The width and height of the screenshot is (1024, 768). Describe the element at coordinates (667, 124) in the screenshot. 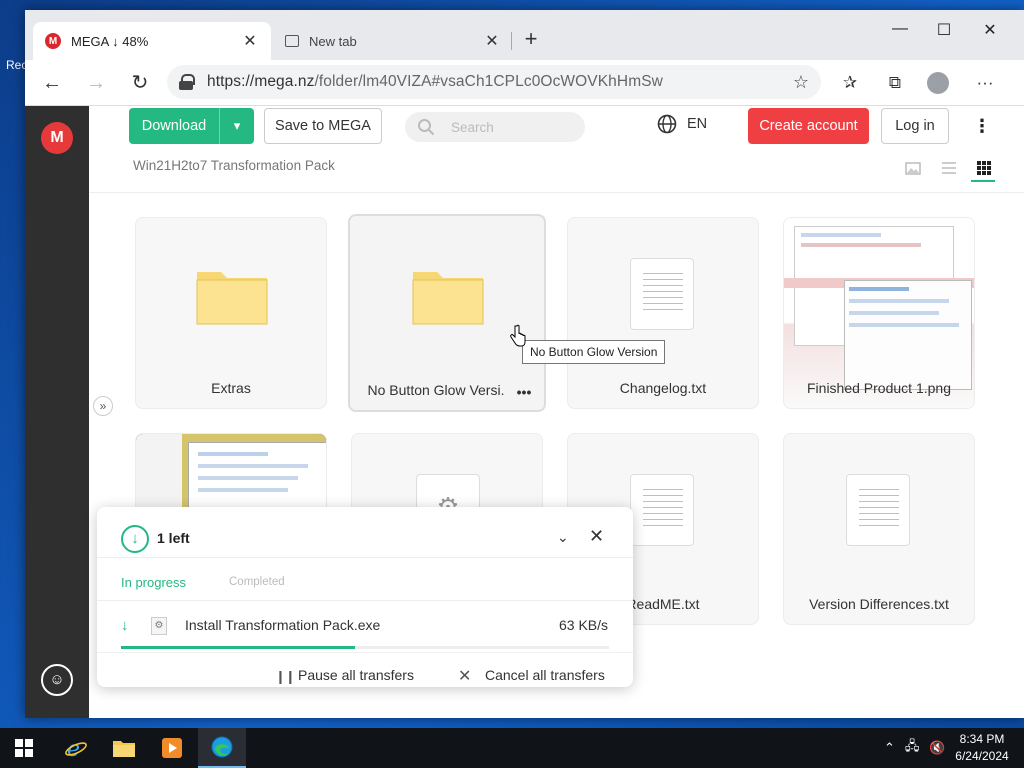

I see `globe-icon` at that location.